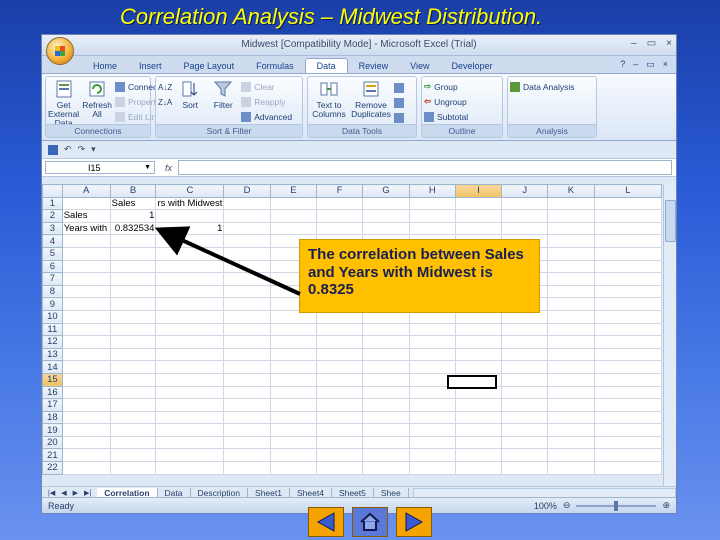 Image resolution: width=720 pixels, height=540 pixels. What do you see at coordinates (52, 266) in the screenshot?
I see `row-header: 6` at bounding box center [52, 266].